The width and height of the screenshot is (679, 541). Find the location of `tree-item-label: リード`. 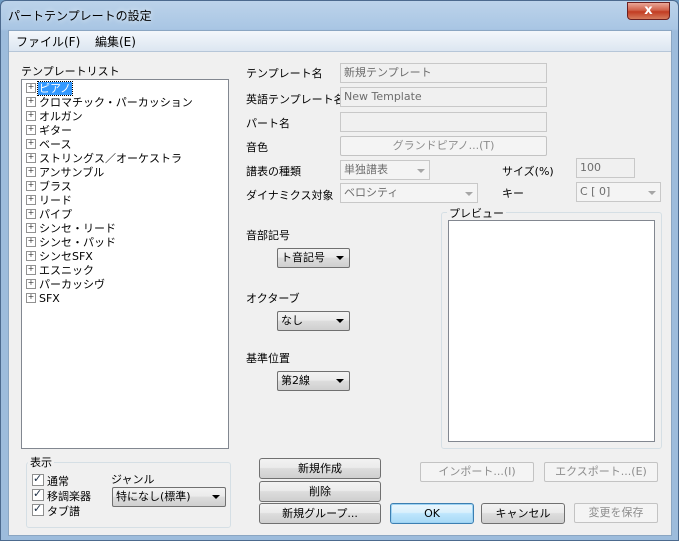

tree-item-label: リード is located at coordinates (55, 200).